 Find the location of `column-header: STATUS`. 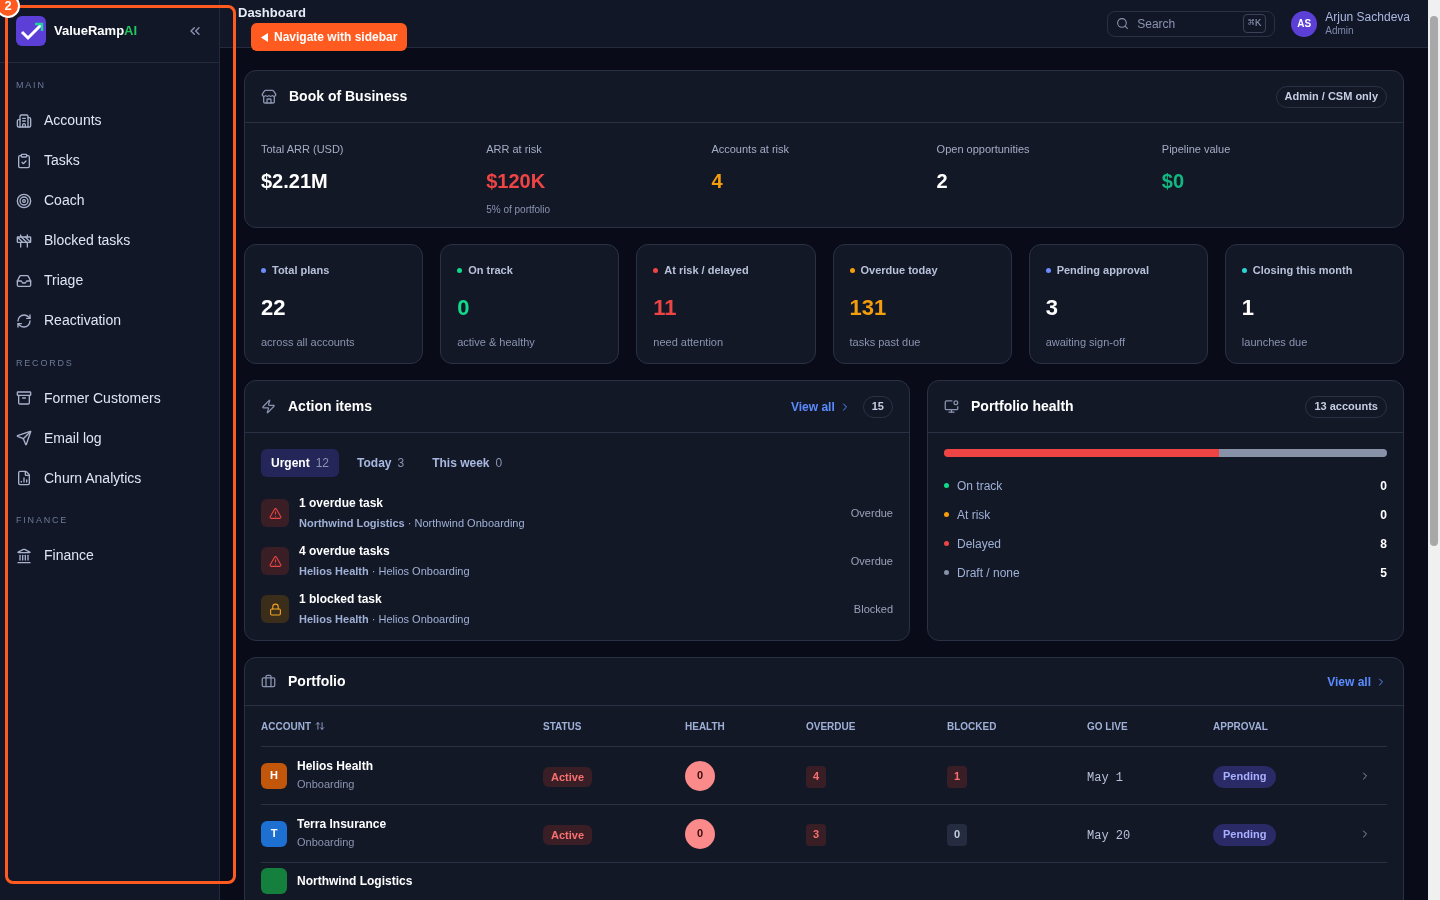

column-header: STATUS is located at coordinates (562, 726).